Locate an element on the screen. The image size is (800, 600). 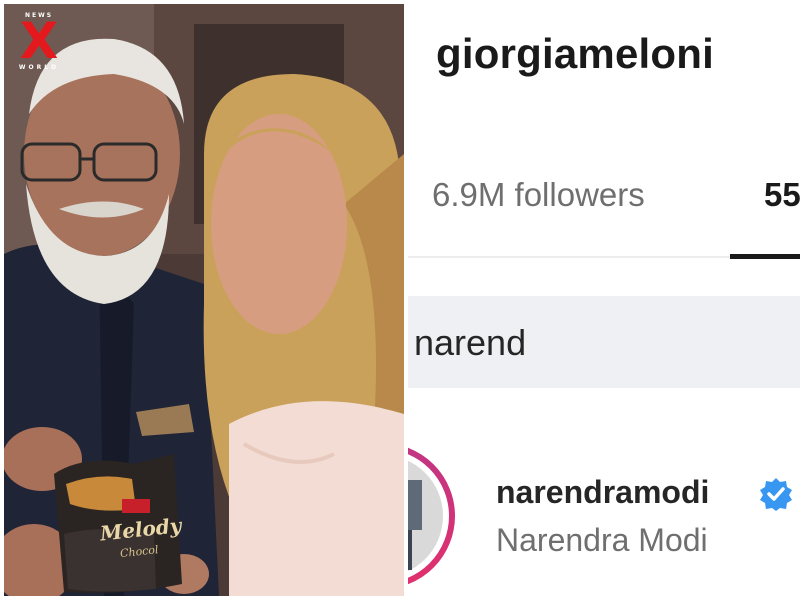
logo-x-mark: X is located at coordinates (39, 41).